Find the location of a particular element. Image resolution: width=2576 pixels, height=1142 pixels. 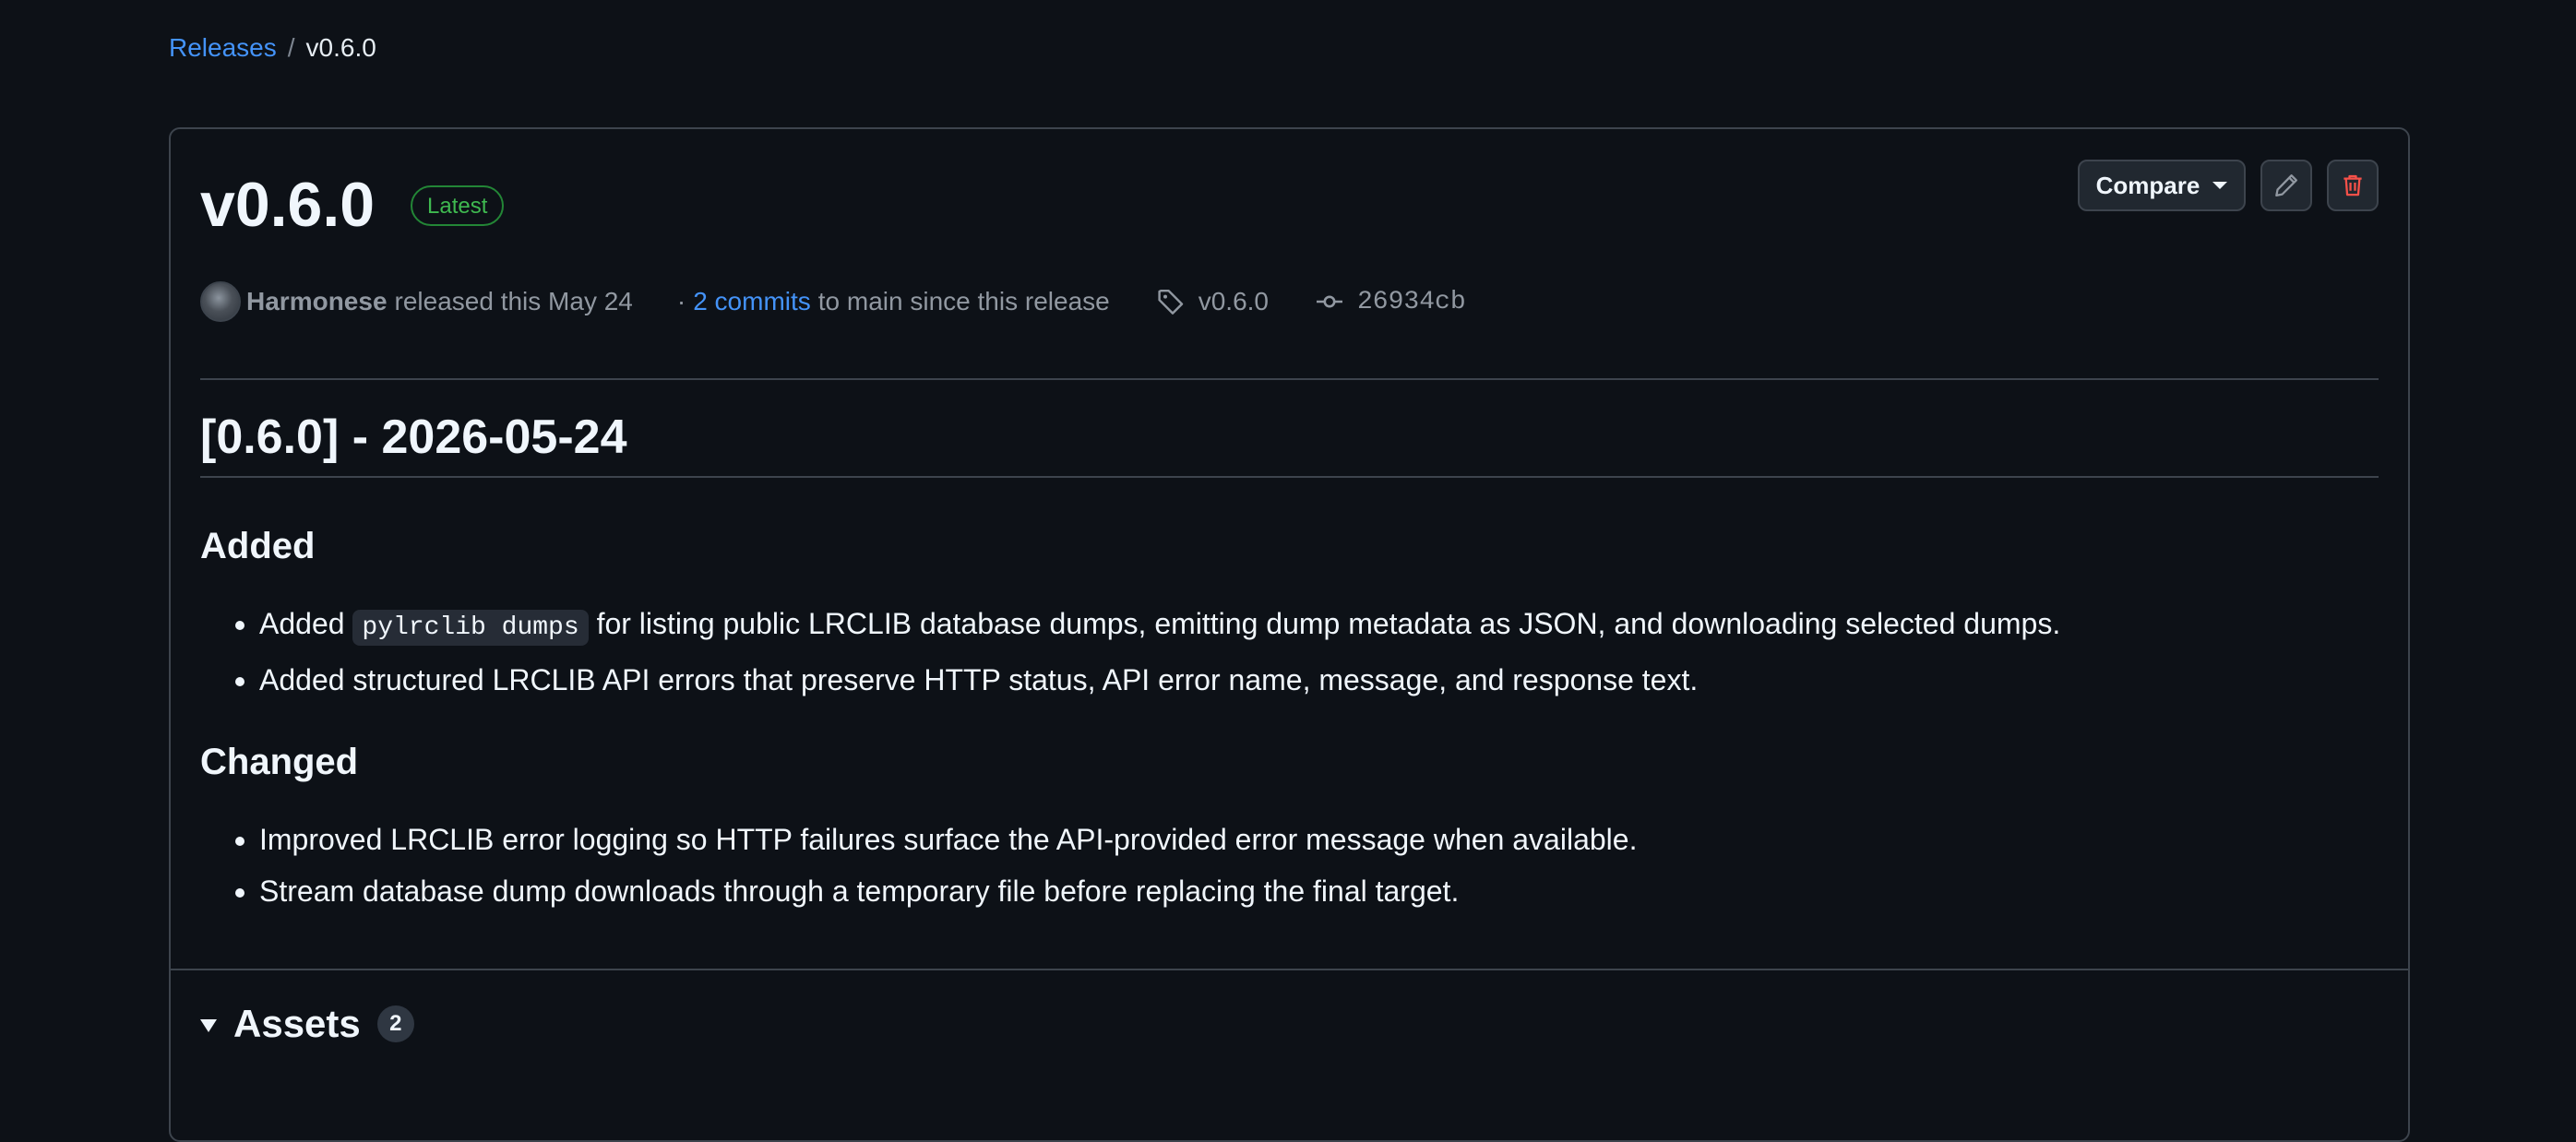

breadcrumb-releases-link: Releases is located at coordinates (223, 48).